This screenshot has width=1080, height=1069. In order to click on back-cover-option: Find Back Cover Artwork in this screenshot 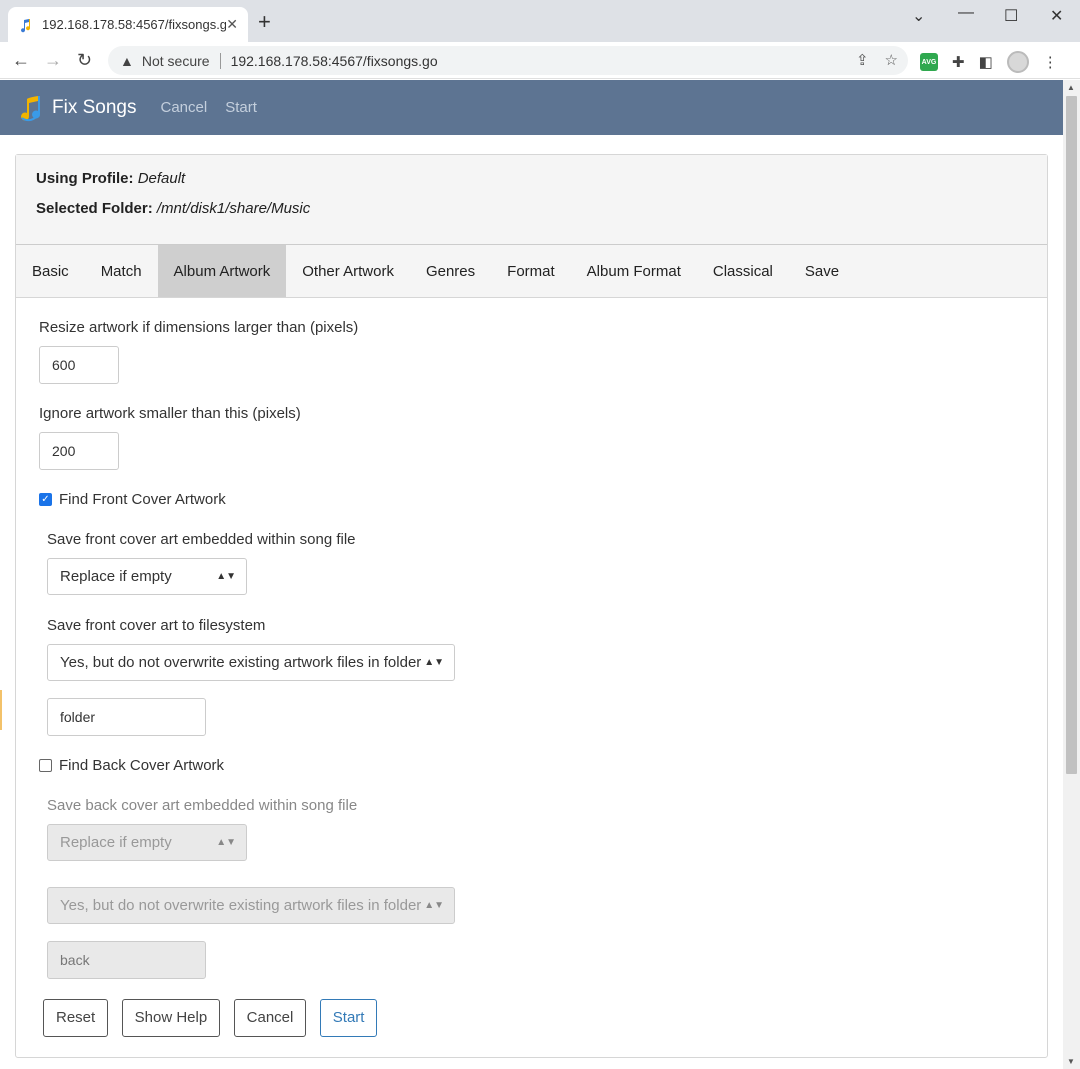, I will do `click(131, 765)`.